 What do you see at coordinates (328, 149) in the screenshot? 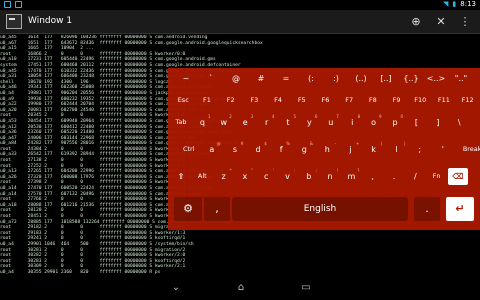
I see `key-h: h-` at bounding box center [328, 149].